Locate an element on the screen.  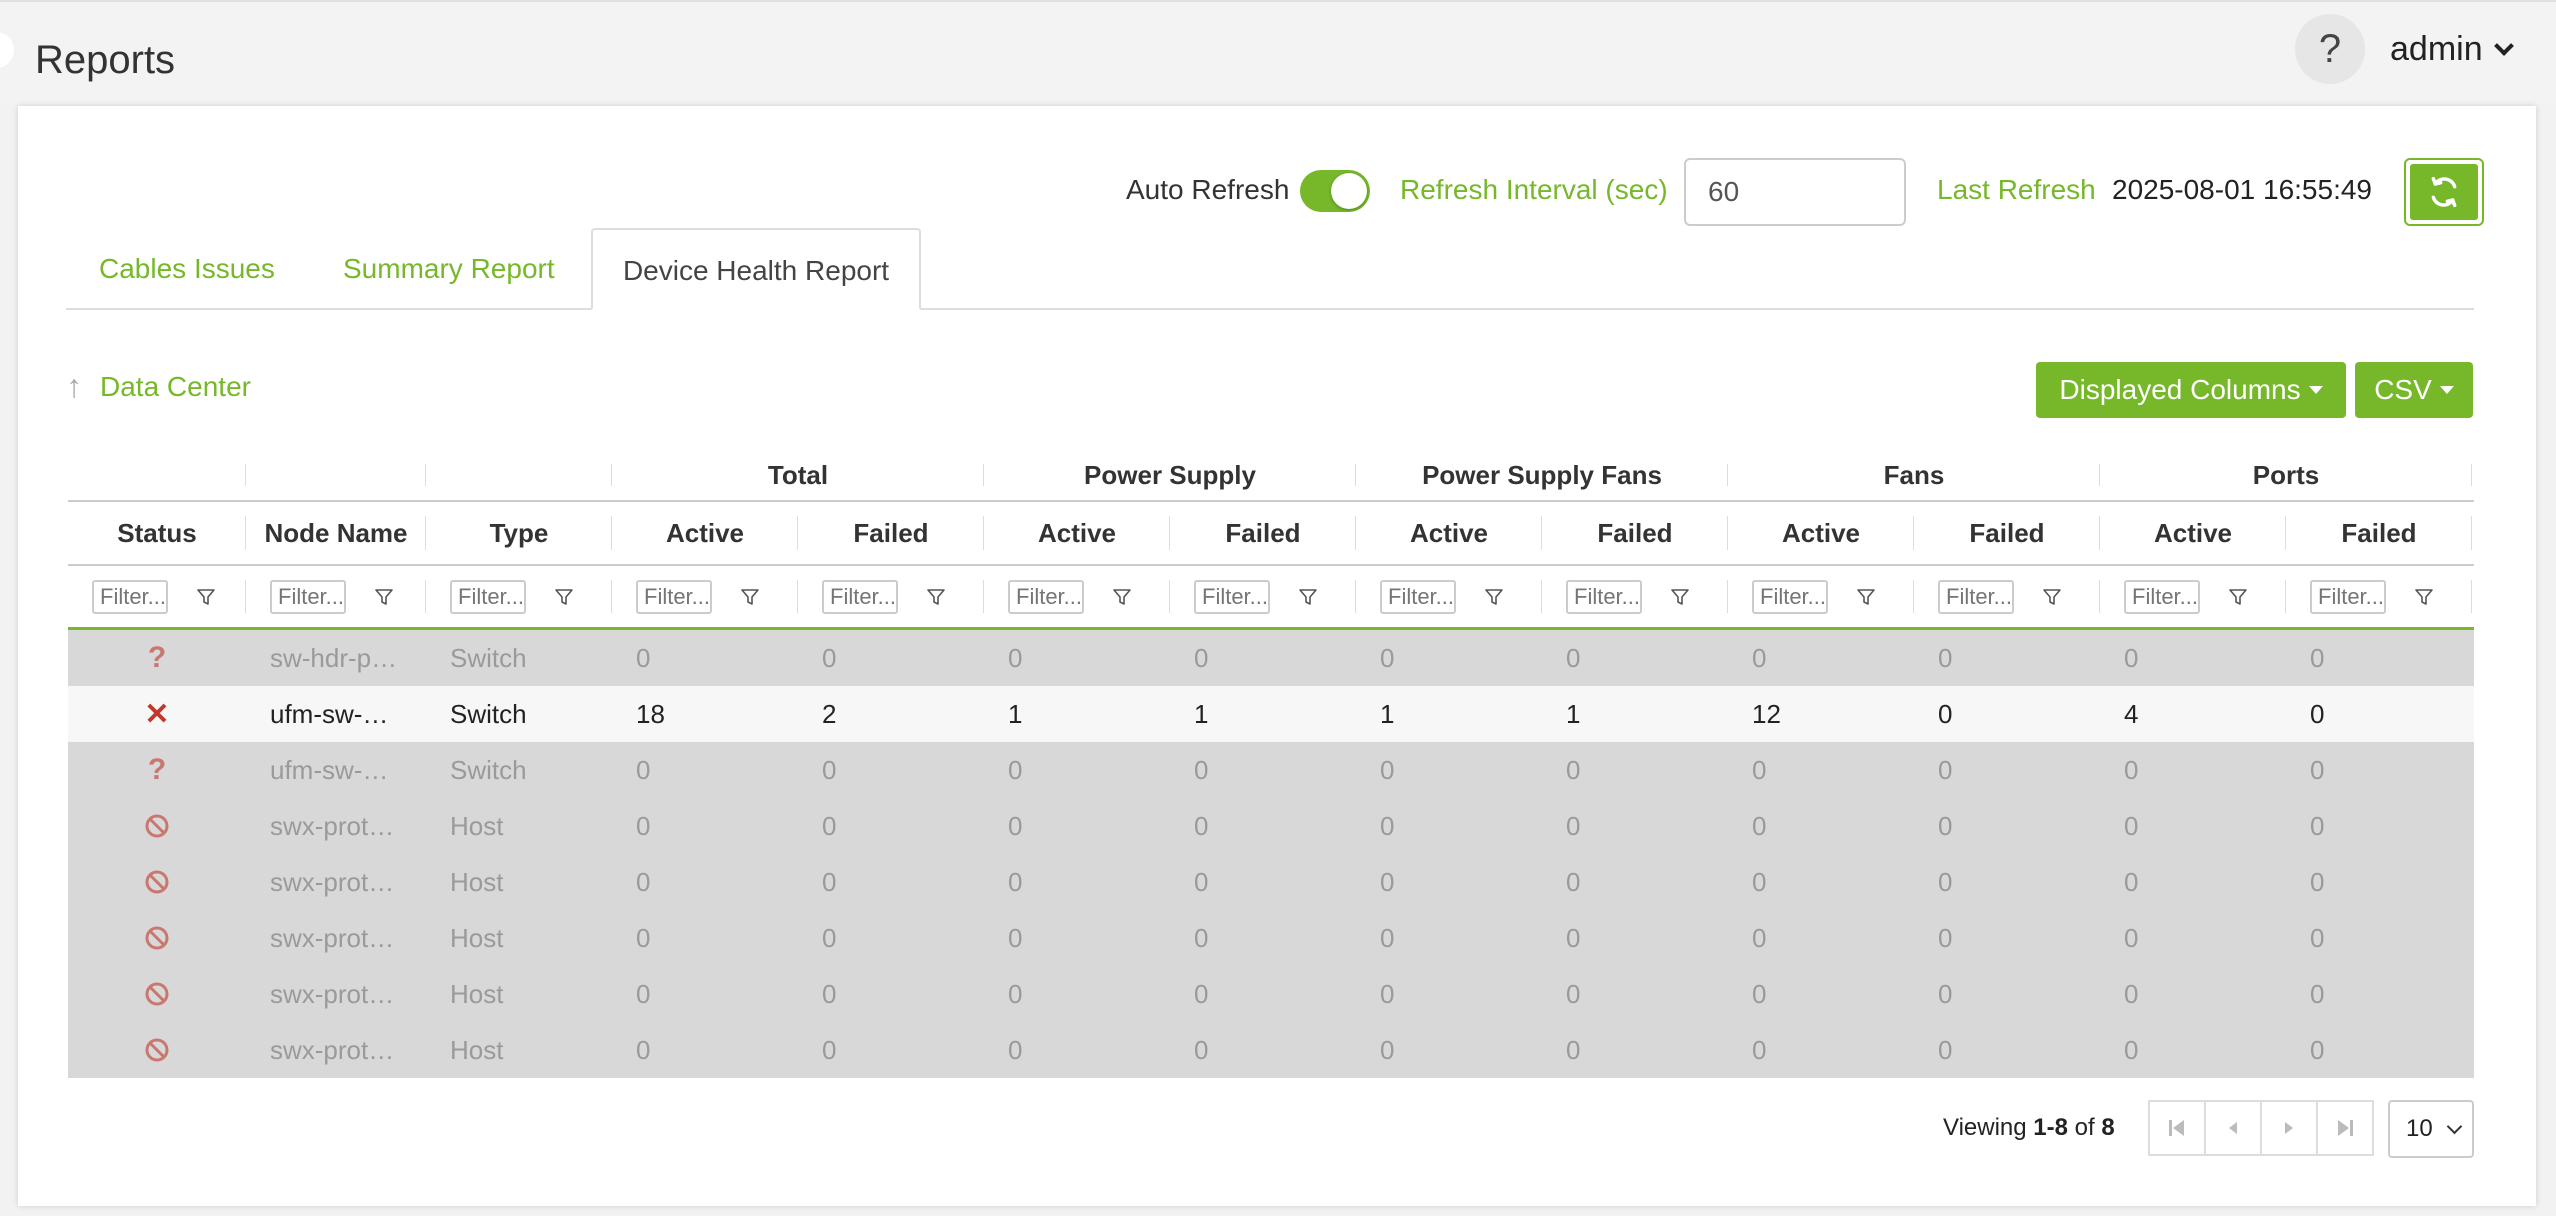
column-header-fans-active: Active is located at coordinates (1821, 533).